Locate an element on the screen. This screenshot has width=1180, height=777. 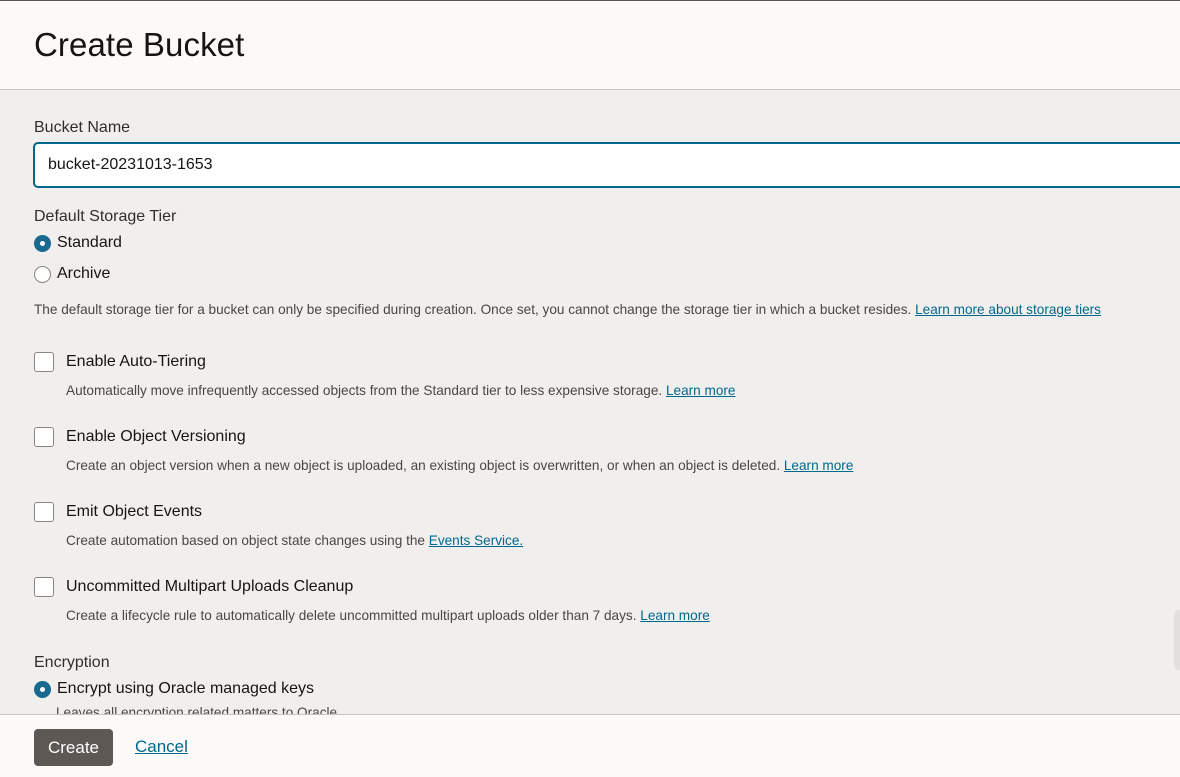
object-versioning-label: Enable Object Versioning is located at coordinates (156, 436).